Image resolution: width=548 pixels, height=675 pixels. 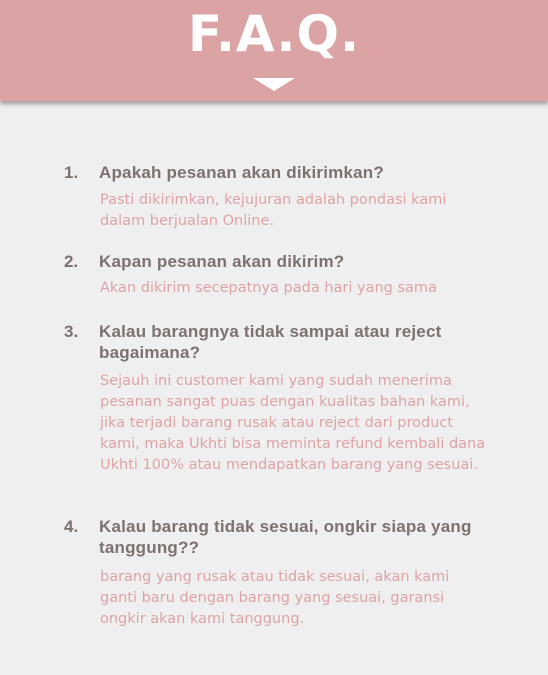 What do you see at coordinates (71, 526) in the screenshot?
I see `faq-number: 4.` at bounding box center [71, 526].